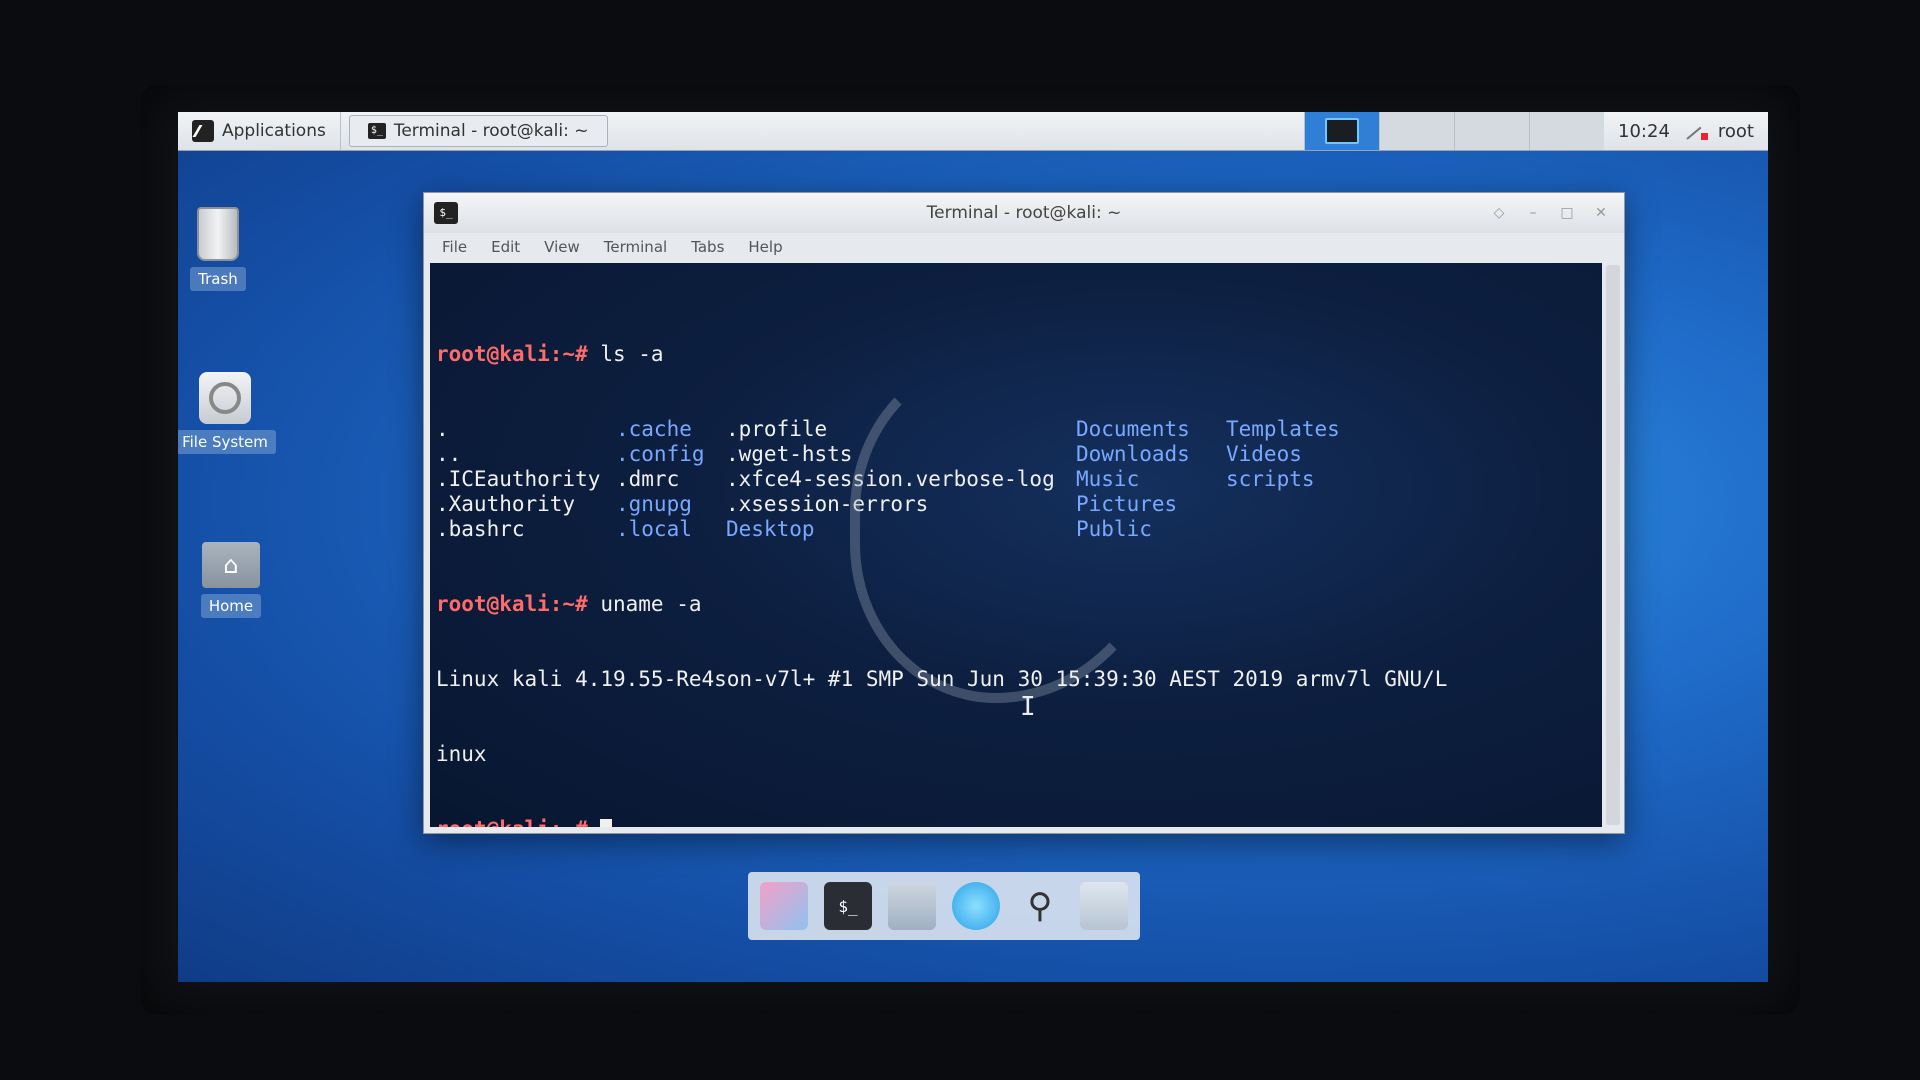 This screenshot has height=1080, width=1920. What do you see at coordinates (1601, 213) in the screenshot?
I see `close-icon: ✕` at bounding box center [1601, 213].